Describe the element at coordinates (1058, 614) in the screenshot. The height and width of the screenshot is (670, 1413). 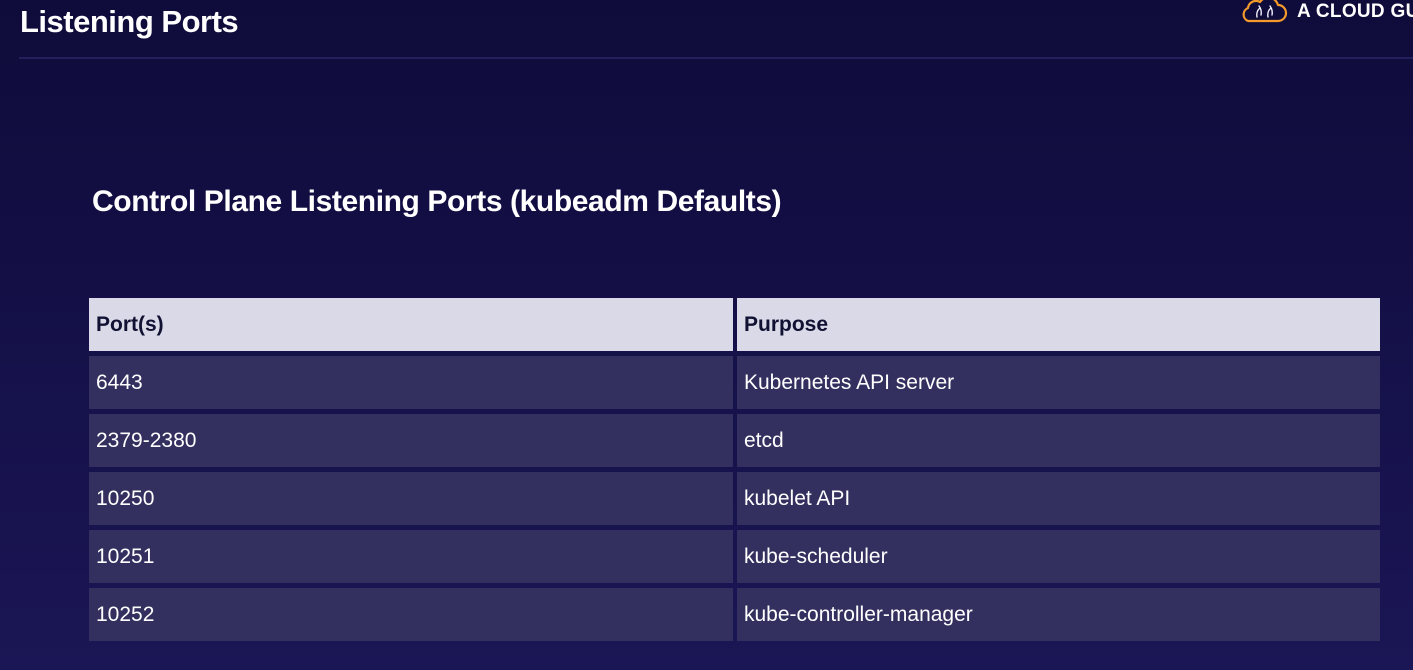
I see `purpose-cell: kube-controller-manager` at that location.